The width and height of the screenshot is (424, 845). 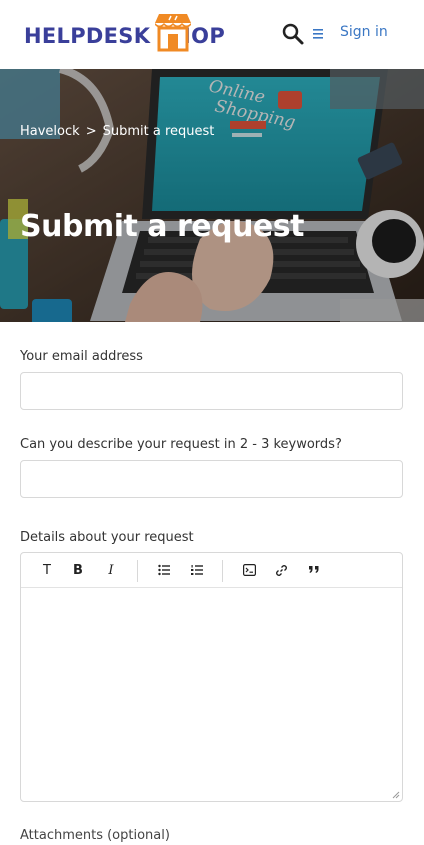 I want to click on email-field, so click(x=211, y=391).